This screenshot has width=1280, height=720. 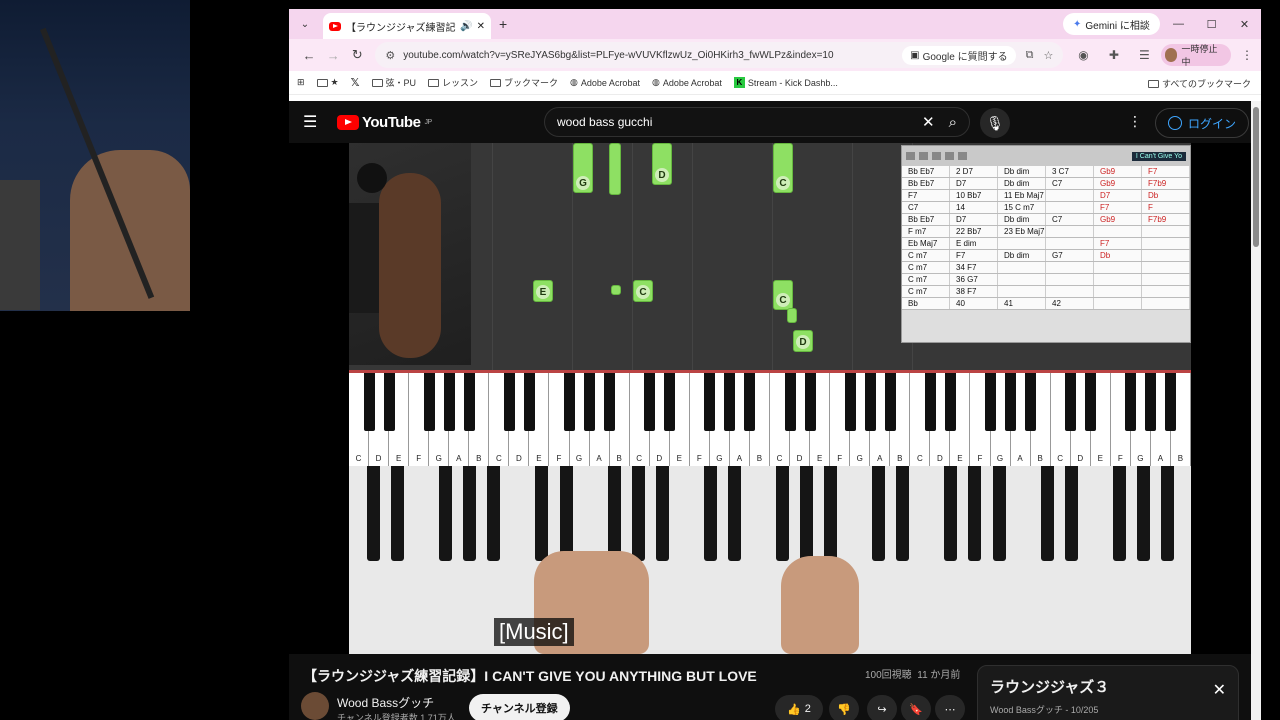 I want to click on chord-row: F m7 22 Bb7 23 Eb Maj7, so click(x=1046, y=232).